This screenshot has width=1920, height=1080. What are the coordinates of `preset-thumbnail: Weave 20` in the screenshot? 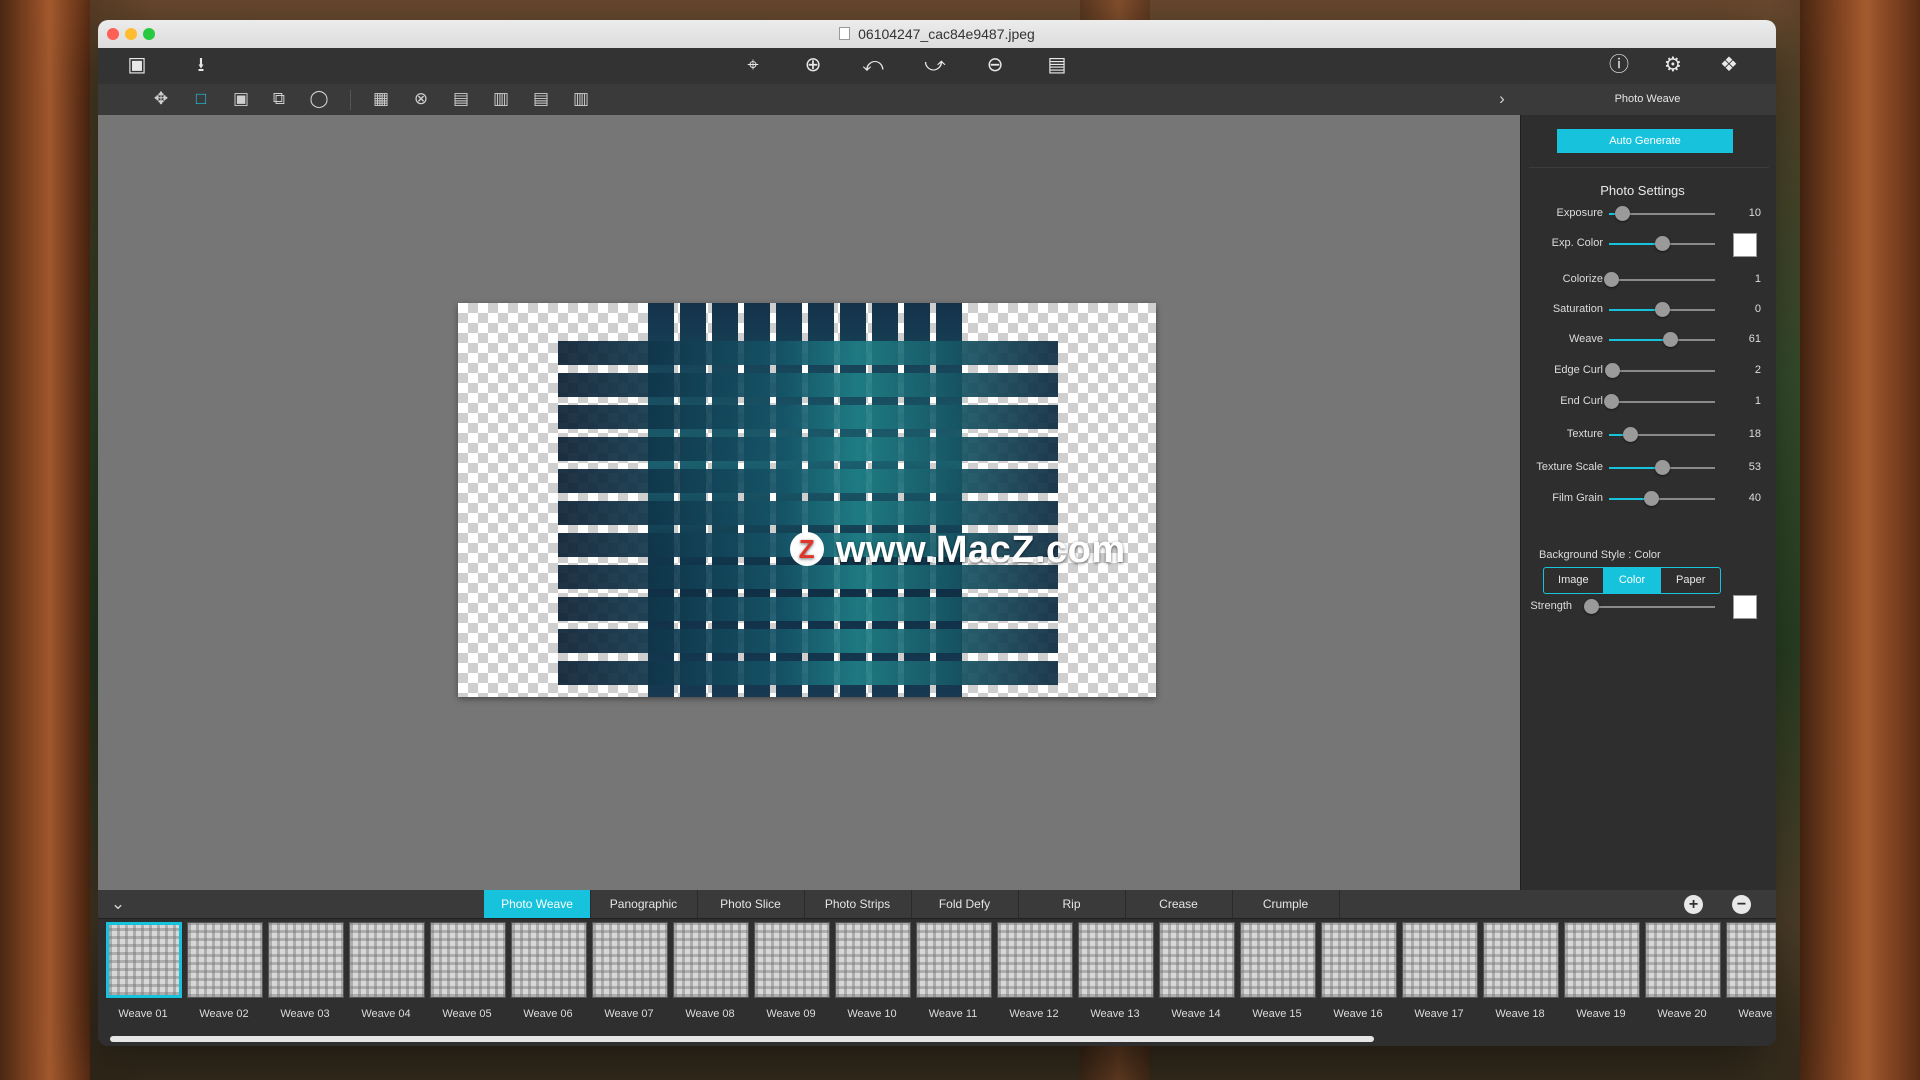 It's located at (1682, 971).